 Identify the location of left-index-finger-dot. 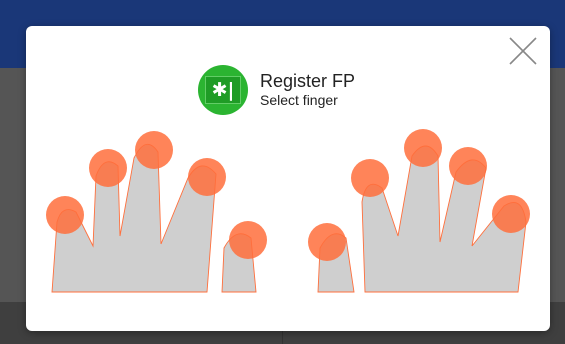
(207, 177).